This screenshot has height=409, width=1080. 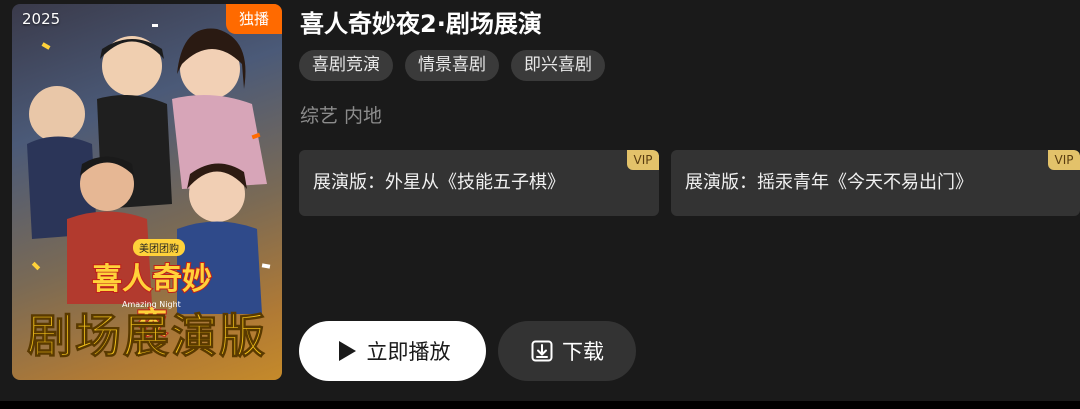 What do you see at coordinates (829, 182) in the screenshot?
I see `episode-label: 展演版：摇汞青年《今天不易出门》` at bounding box center [829, 182].